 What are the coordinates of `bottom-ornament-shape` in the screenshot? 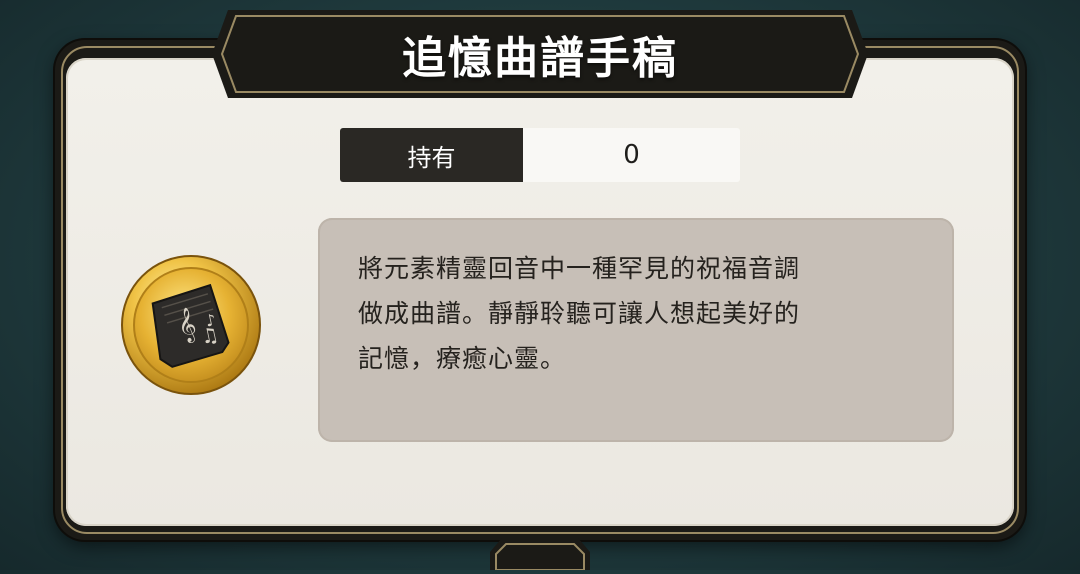 It's located at (540, 554).